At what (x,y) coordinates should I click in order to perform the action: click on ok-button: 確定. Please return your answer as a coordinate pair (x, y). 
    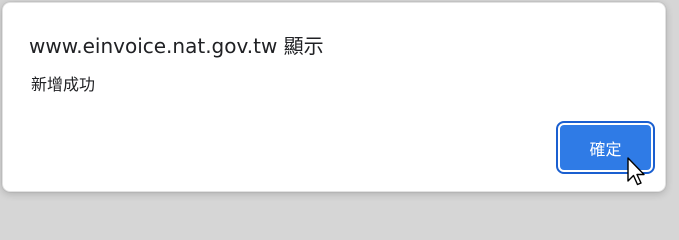
    Looking at the image, I should click on (605, 147).